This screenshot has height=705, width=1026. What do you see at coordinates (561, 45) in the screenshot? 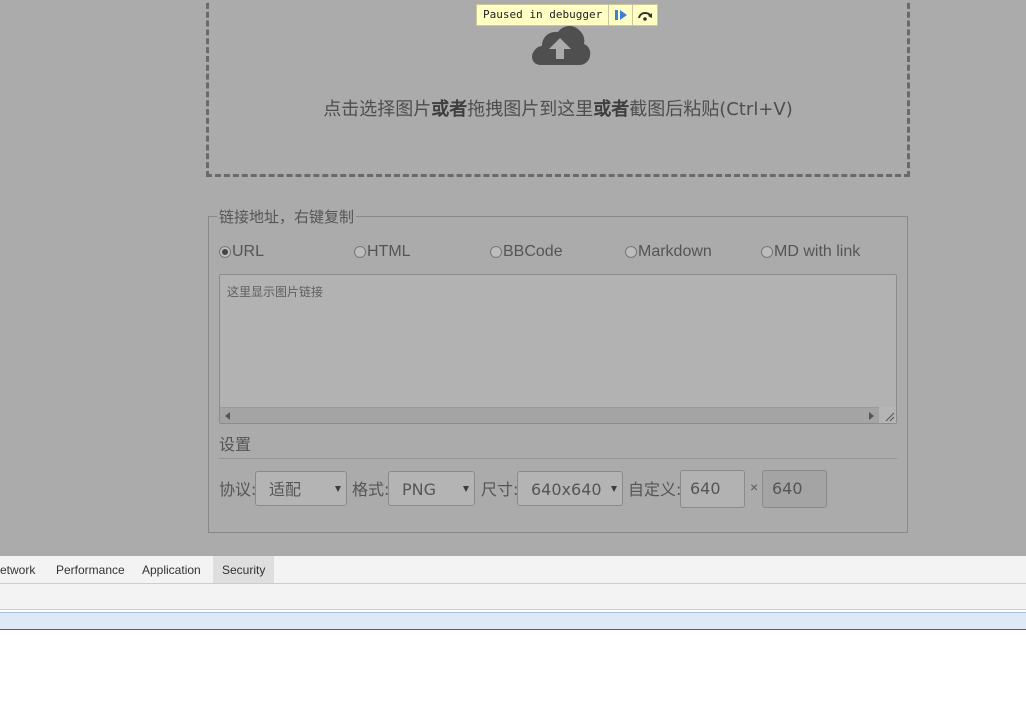
I see `cloud-upload-icon` at bounding box center [561, 45].